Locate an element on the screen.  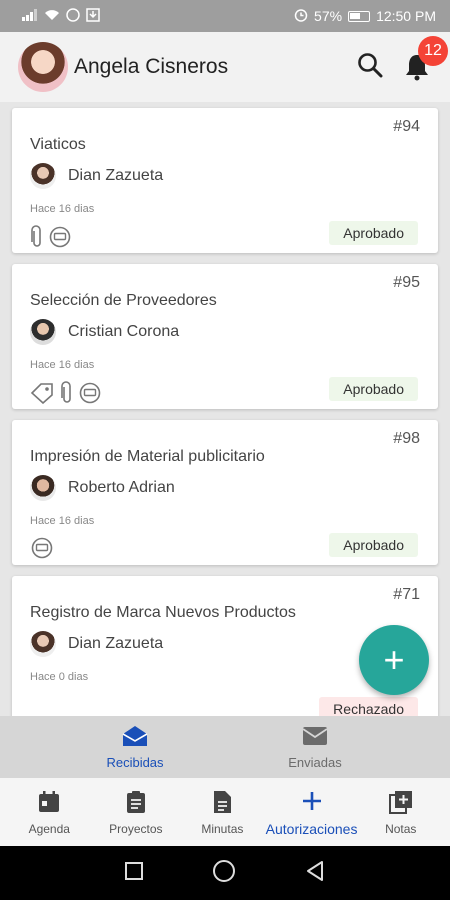
home-icon is located at coordinates (224, 873).